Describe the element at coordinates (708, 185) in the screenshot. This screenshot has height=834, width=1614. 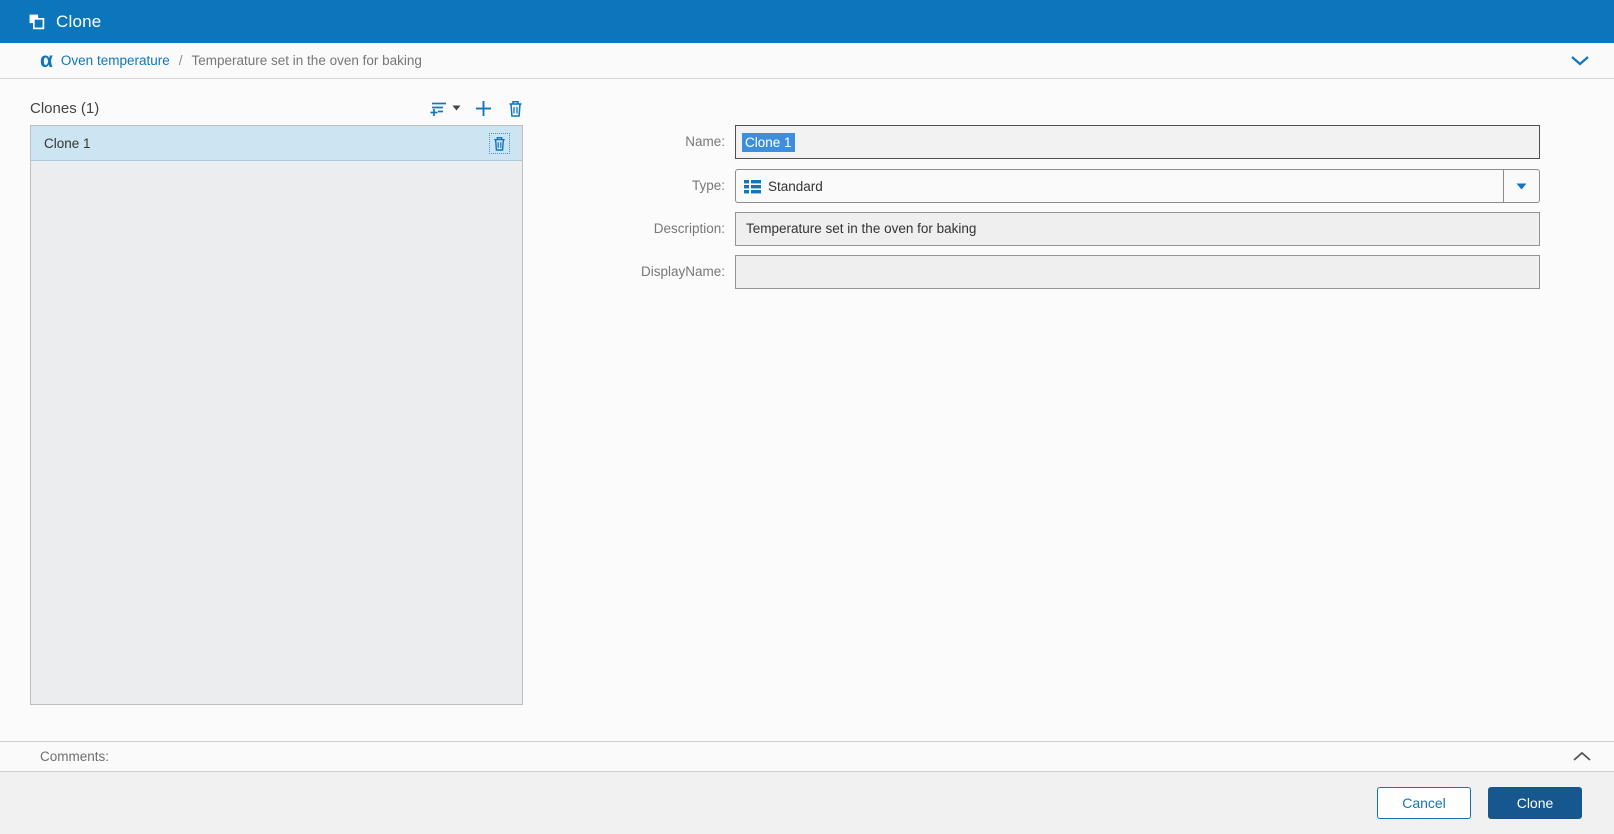
I see `type-label: Type:` at that location.